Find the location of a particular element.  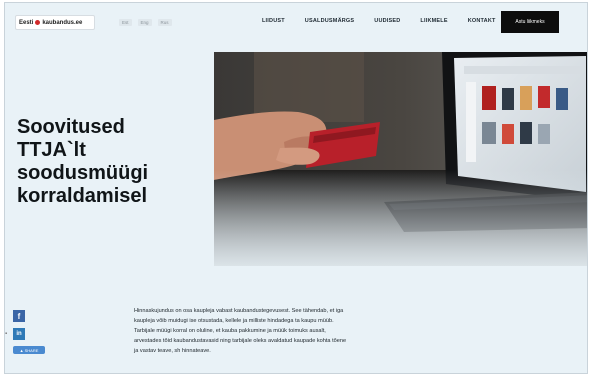

site-logo: Eesti kaubandus.ee is located at coordinates (55, 22).